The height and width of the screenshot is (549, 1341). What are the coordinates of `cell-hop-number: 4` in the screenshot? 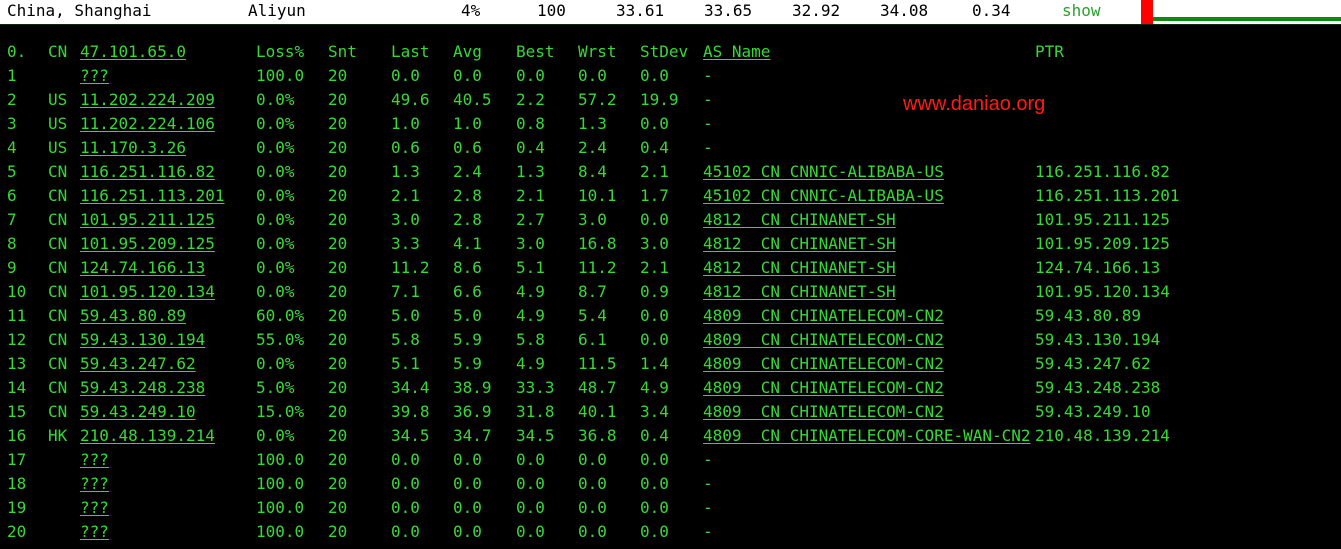 It's located at (12, 147).